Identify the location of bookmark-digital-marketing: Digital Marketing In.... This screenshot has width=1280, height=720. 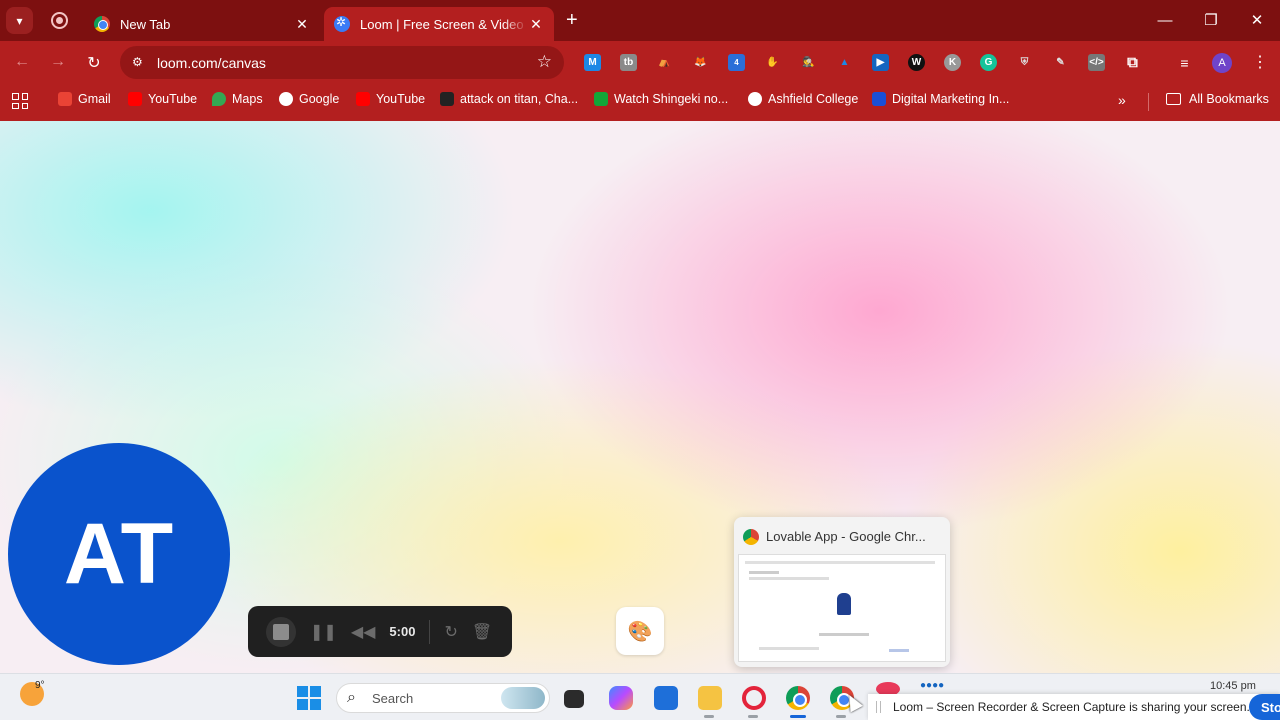
(940, 99).